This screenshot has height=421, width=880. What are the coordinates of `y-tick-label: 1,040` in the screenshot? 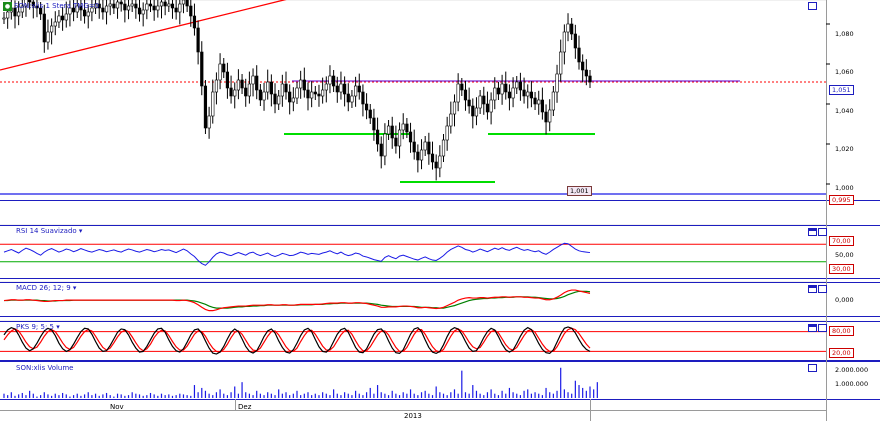 It's located at (844, 111).